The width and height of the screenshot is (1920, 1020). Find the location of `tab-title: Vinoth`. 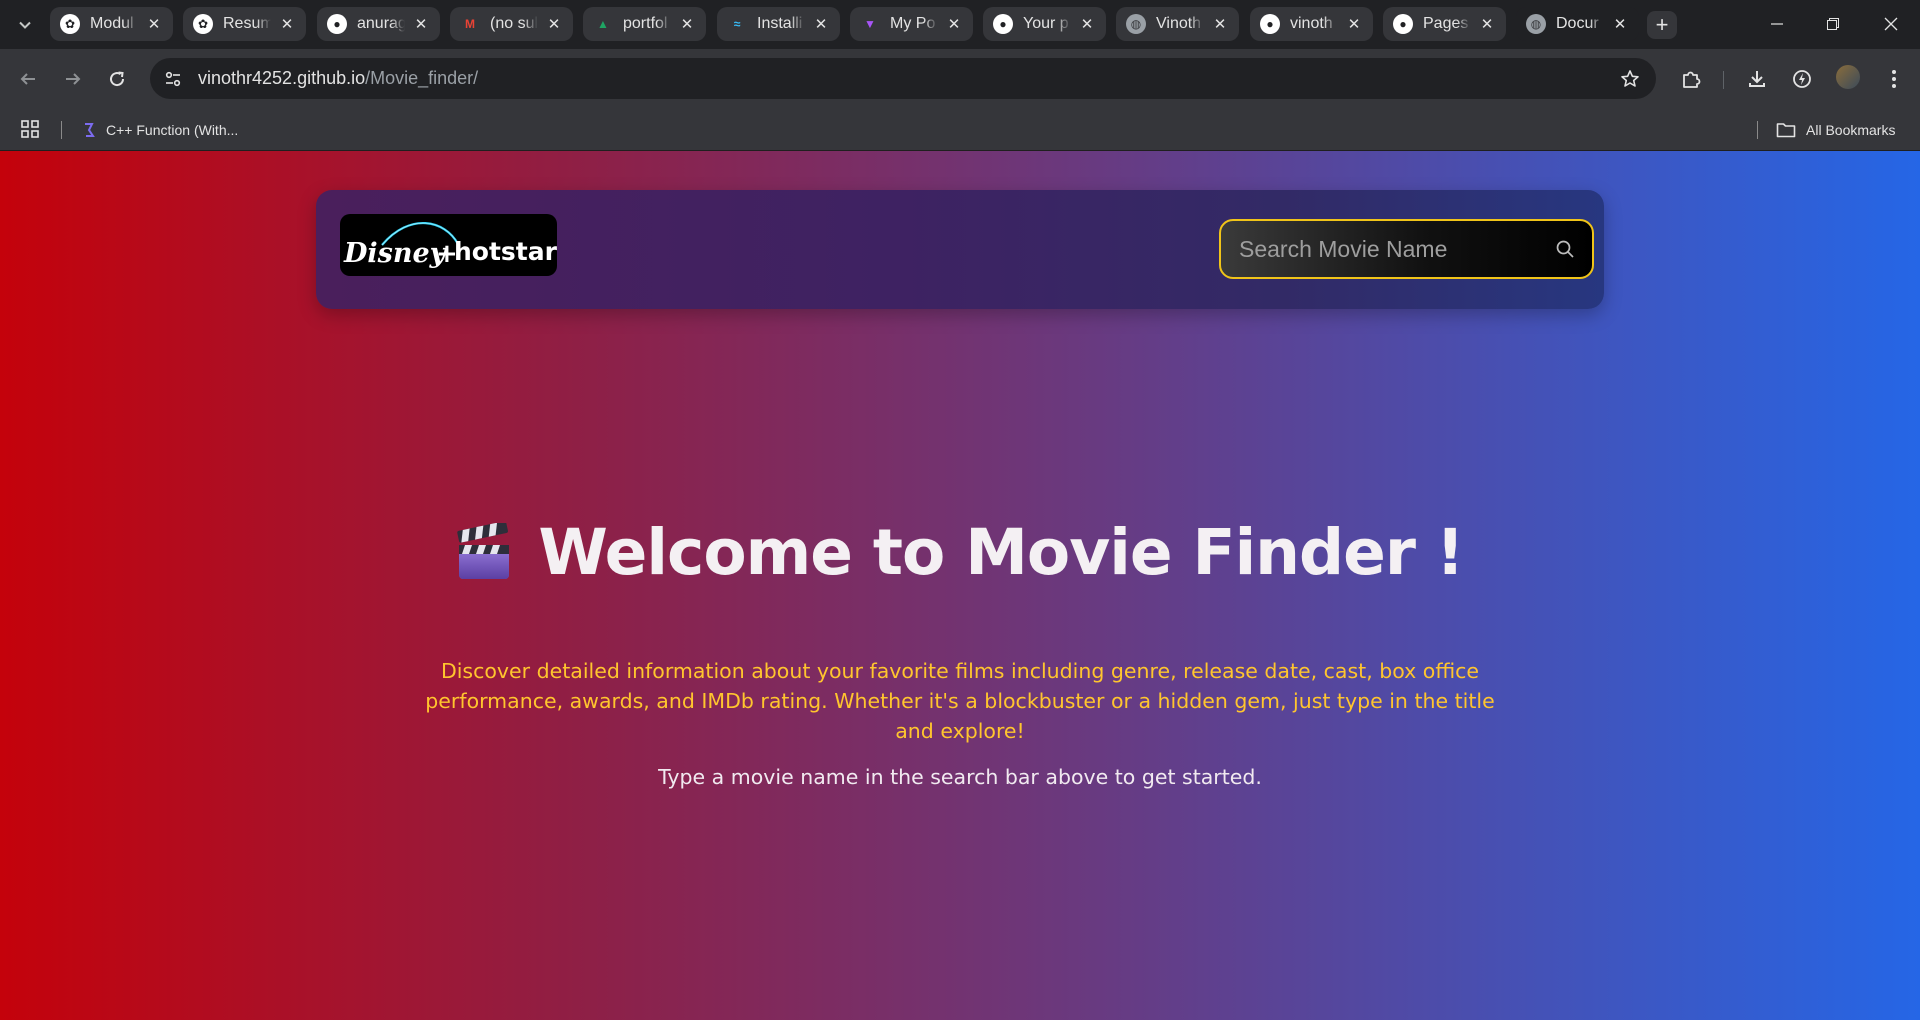

tab-title: Vinoth is located at coordinates (1179, 23).